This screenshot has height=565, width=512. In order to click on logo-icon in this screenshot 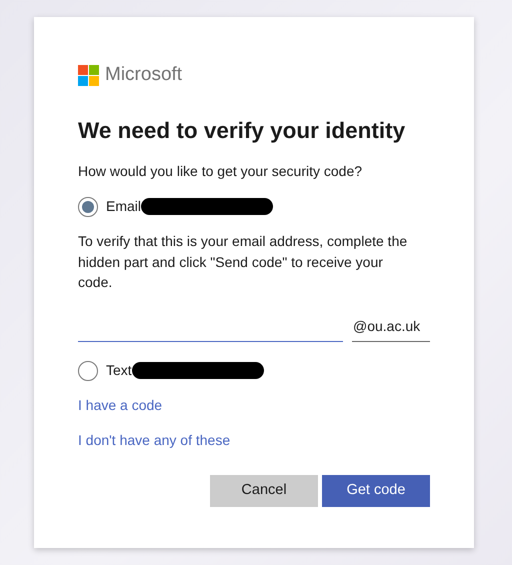, I will do `click(88, 75)`.